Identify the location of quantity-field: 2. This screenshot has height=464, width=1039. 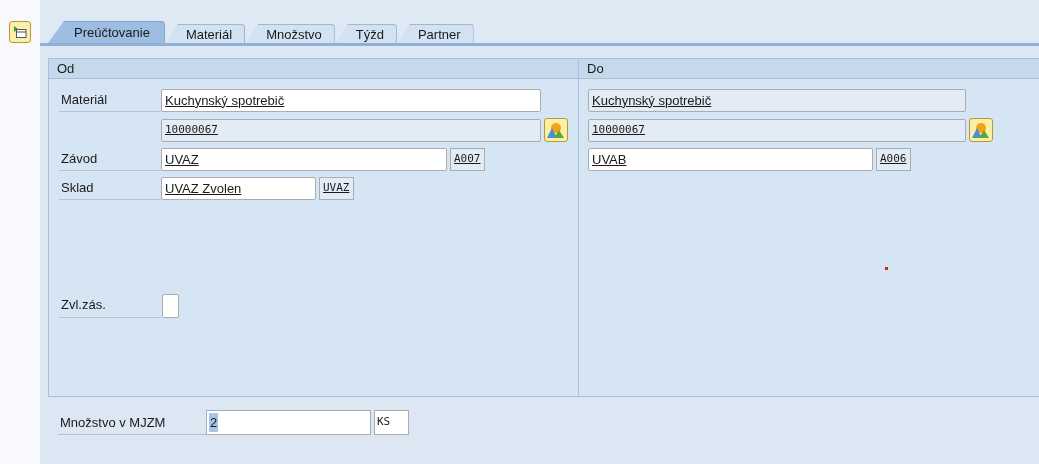
(288, 422).